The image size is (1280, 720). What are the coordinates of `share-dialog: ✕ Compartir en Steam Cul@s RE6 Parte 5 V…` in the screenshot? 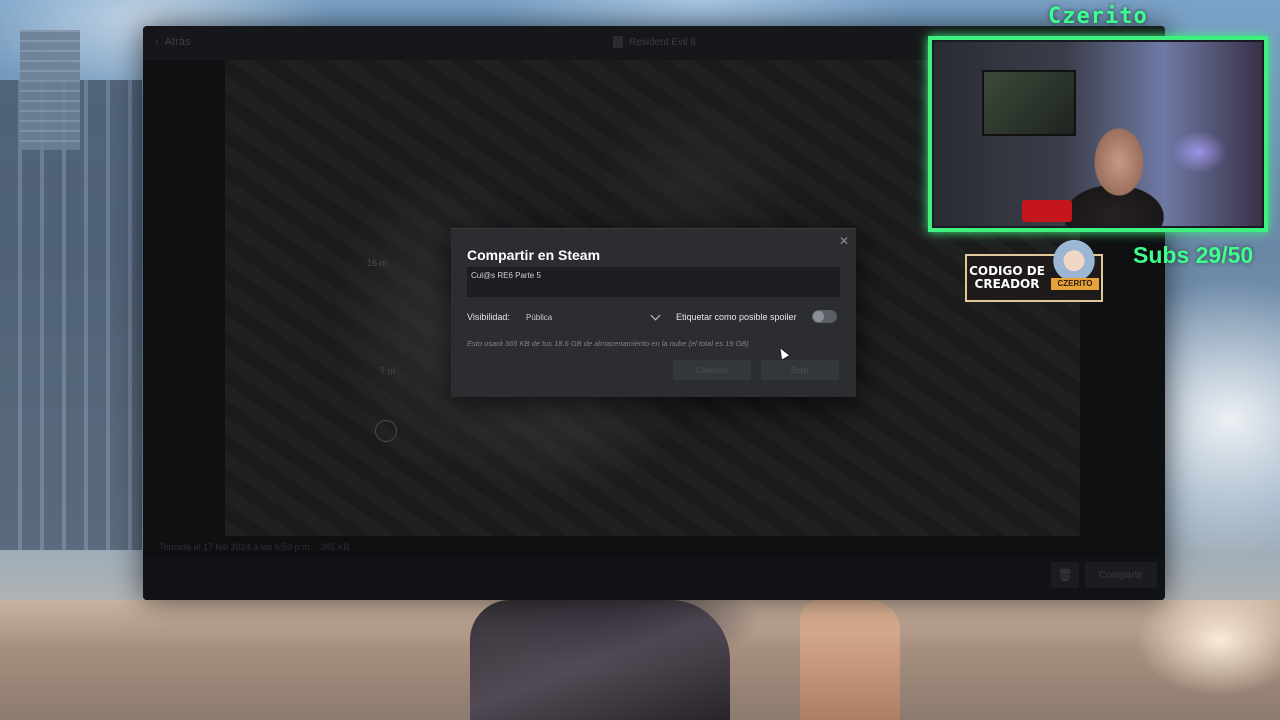 It's located at (653, 312).